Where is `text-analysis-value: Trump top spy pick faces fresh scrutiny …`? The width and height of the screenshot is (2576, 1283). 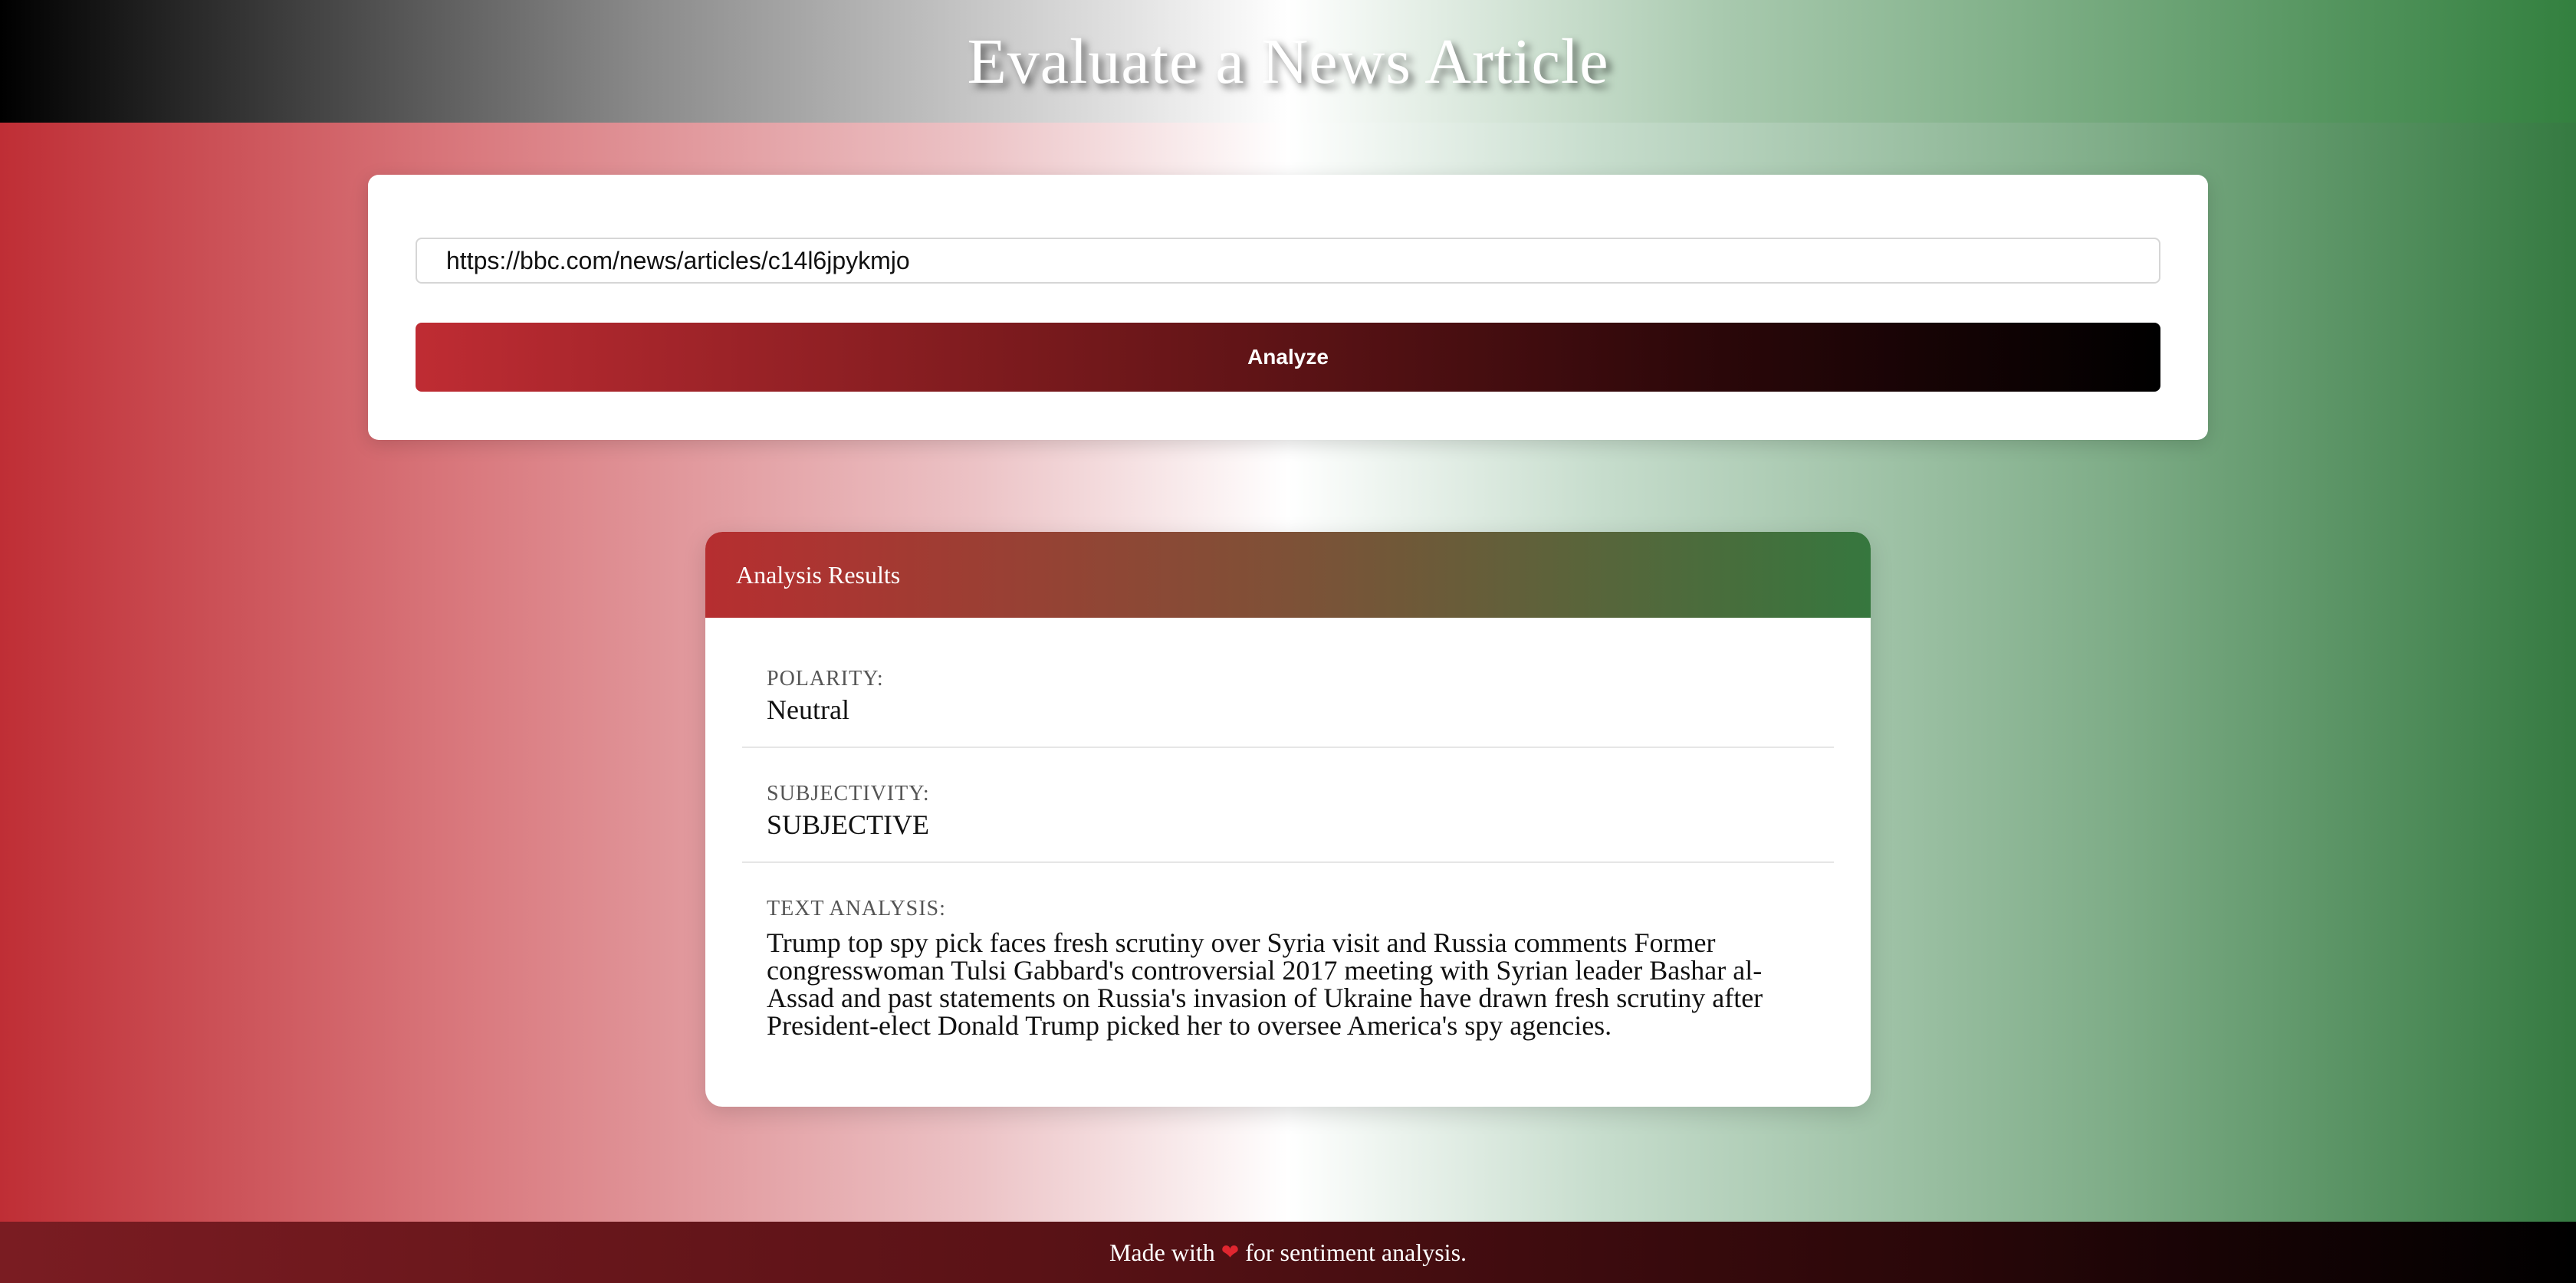
text-analysis-value: Trump top spy pick faces fresh scrutiny … is located at coordinates (1265, 984).